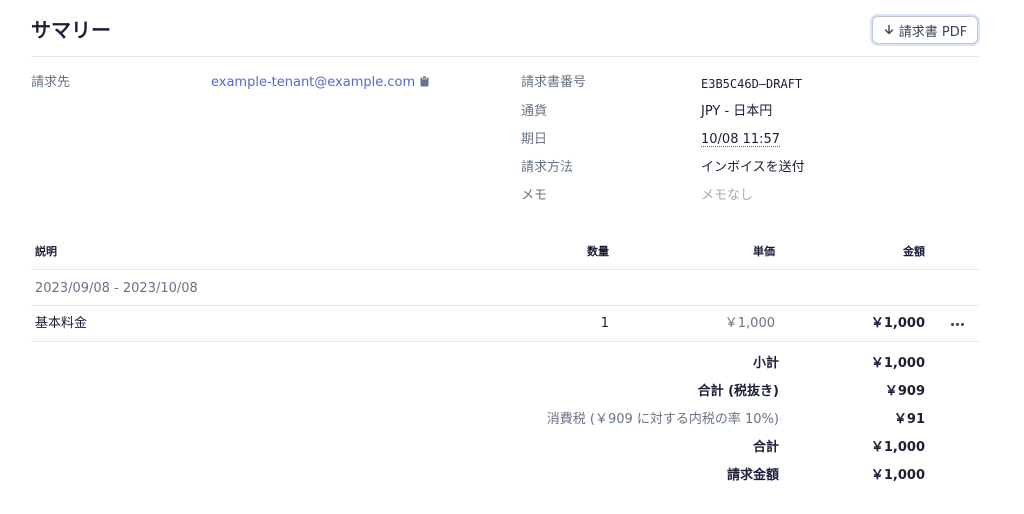  I want to click on tax-label: 消費税 (￥909 に対する内税の率 10%), so click(662, 419).